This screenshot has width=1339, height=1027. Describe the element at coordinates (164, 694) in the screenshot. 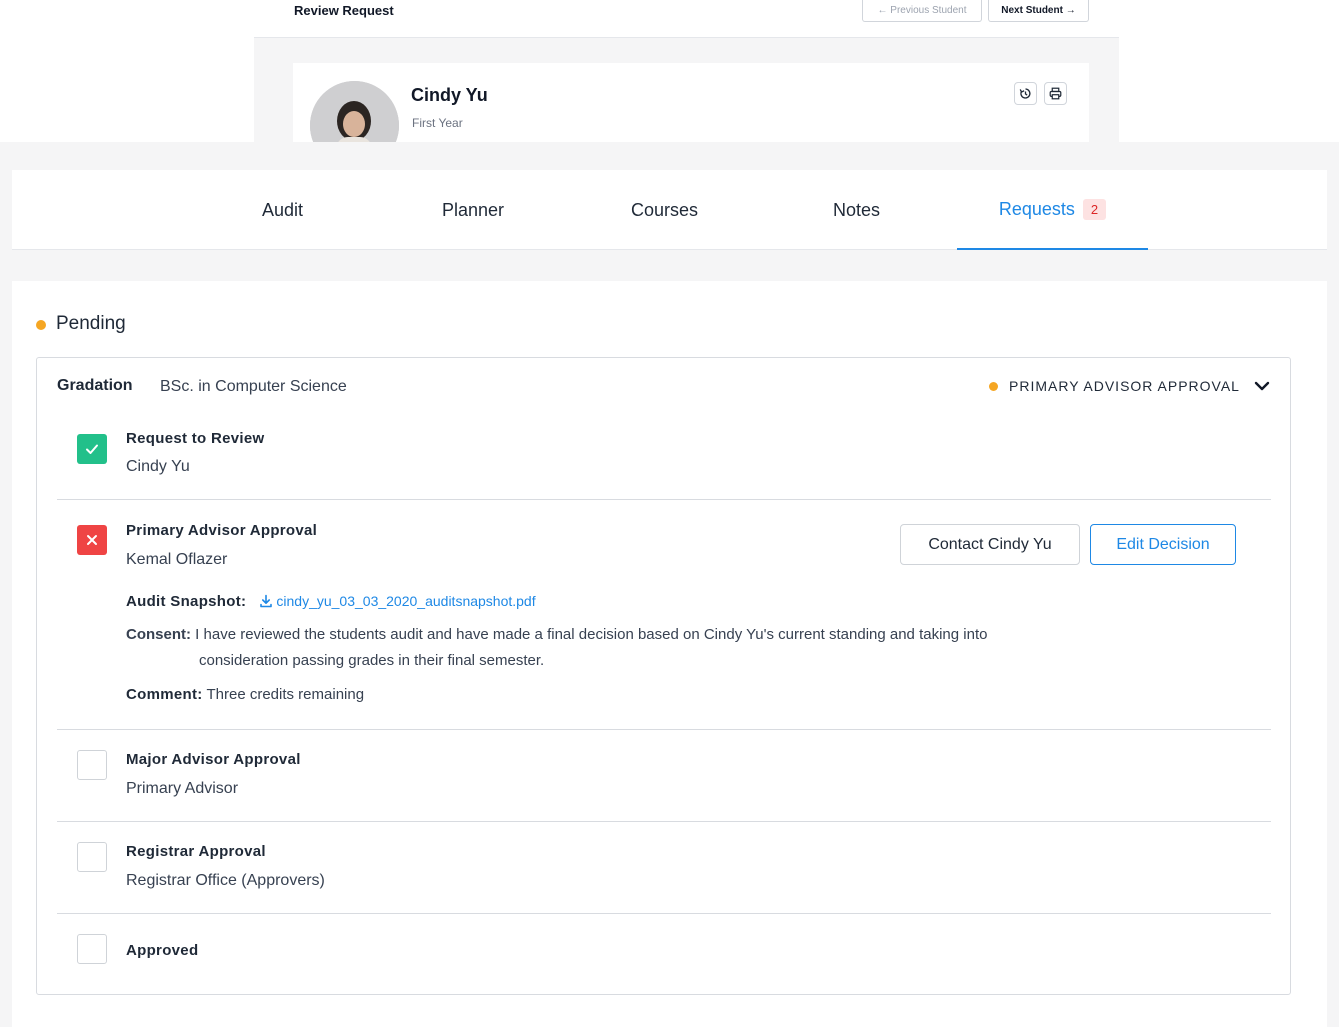

I see `comment-label: Comment:` at that location.